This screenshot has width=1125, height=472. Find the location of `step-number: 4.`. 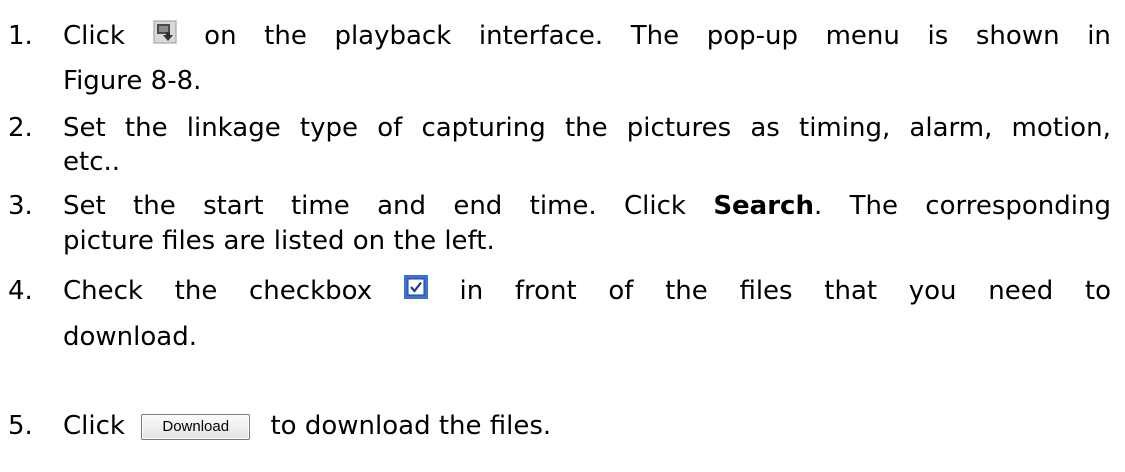

step-number: 4. is located at coordinates (20, 291).